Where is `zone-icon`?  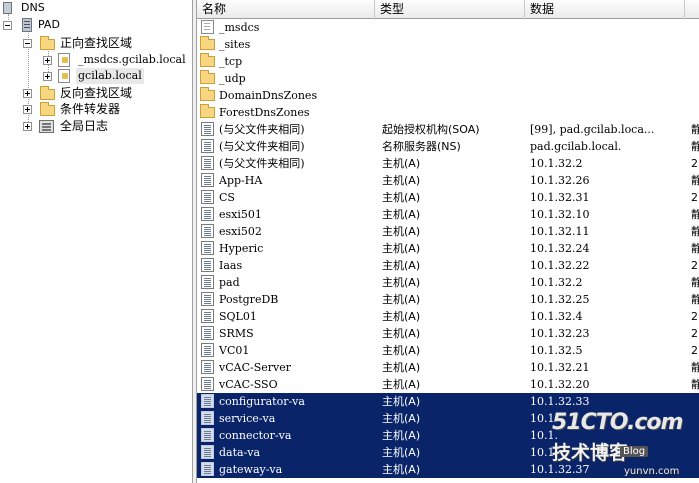
zone-icon is located at coordinates (64, 60).